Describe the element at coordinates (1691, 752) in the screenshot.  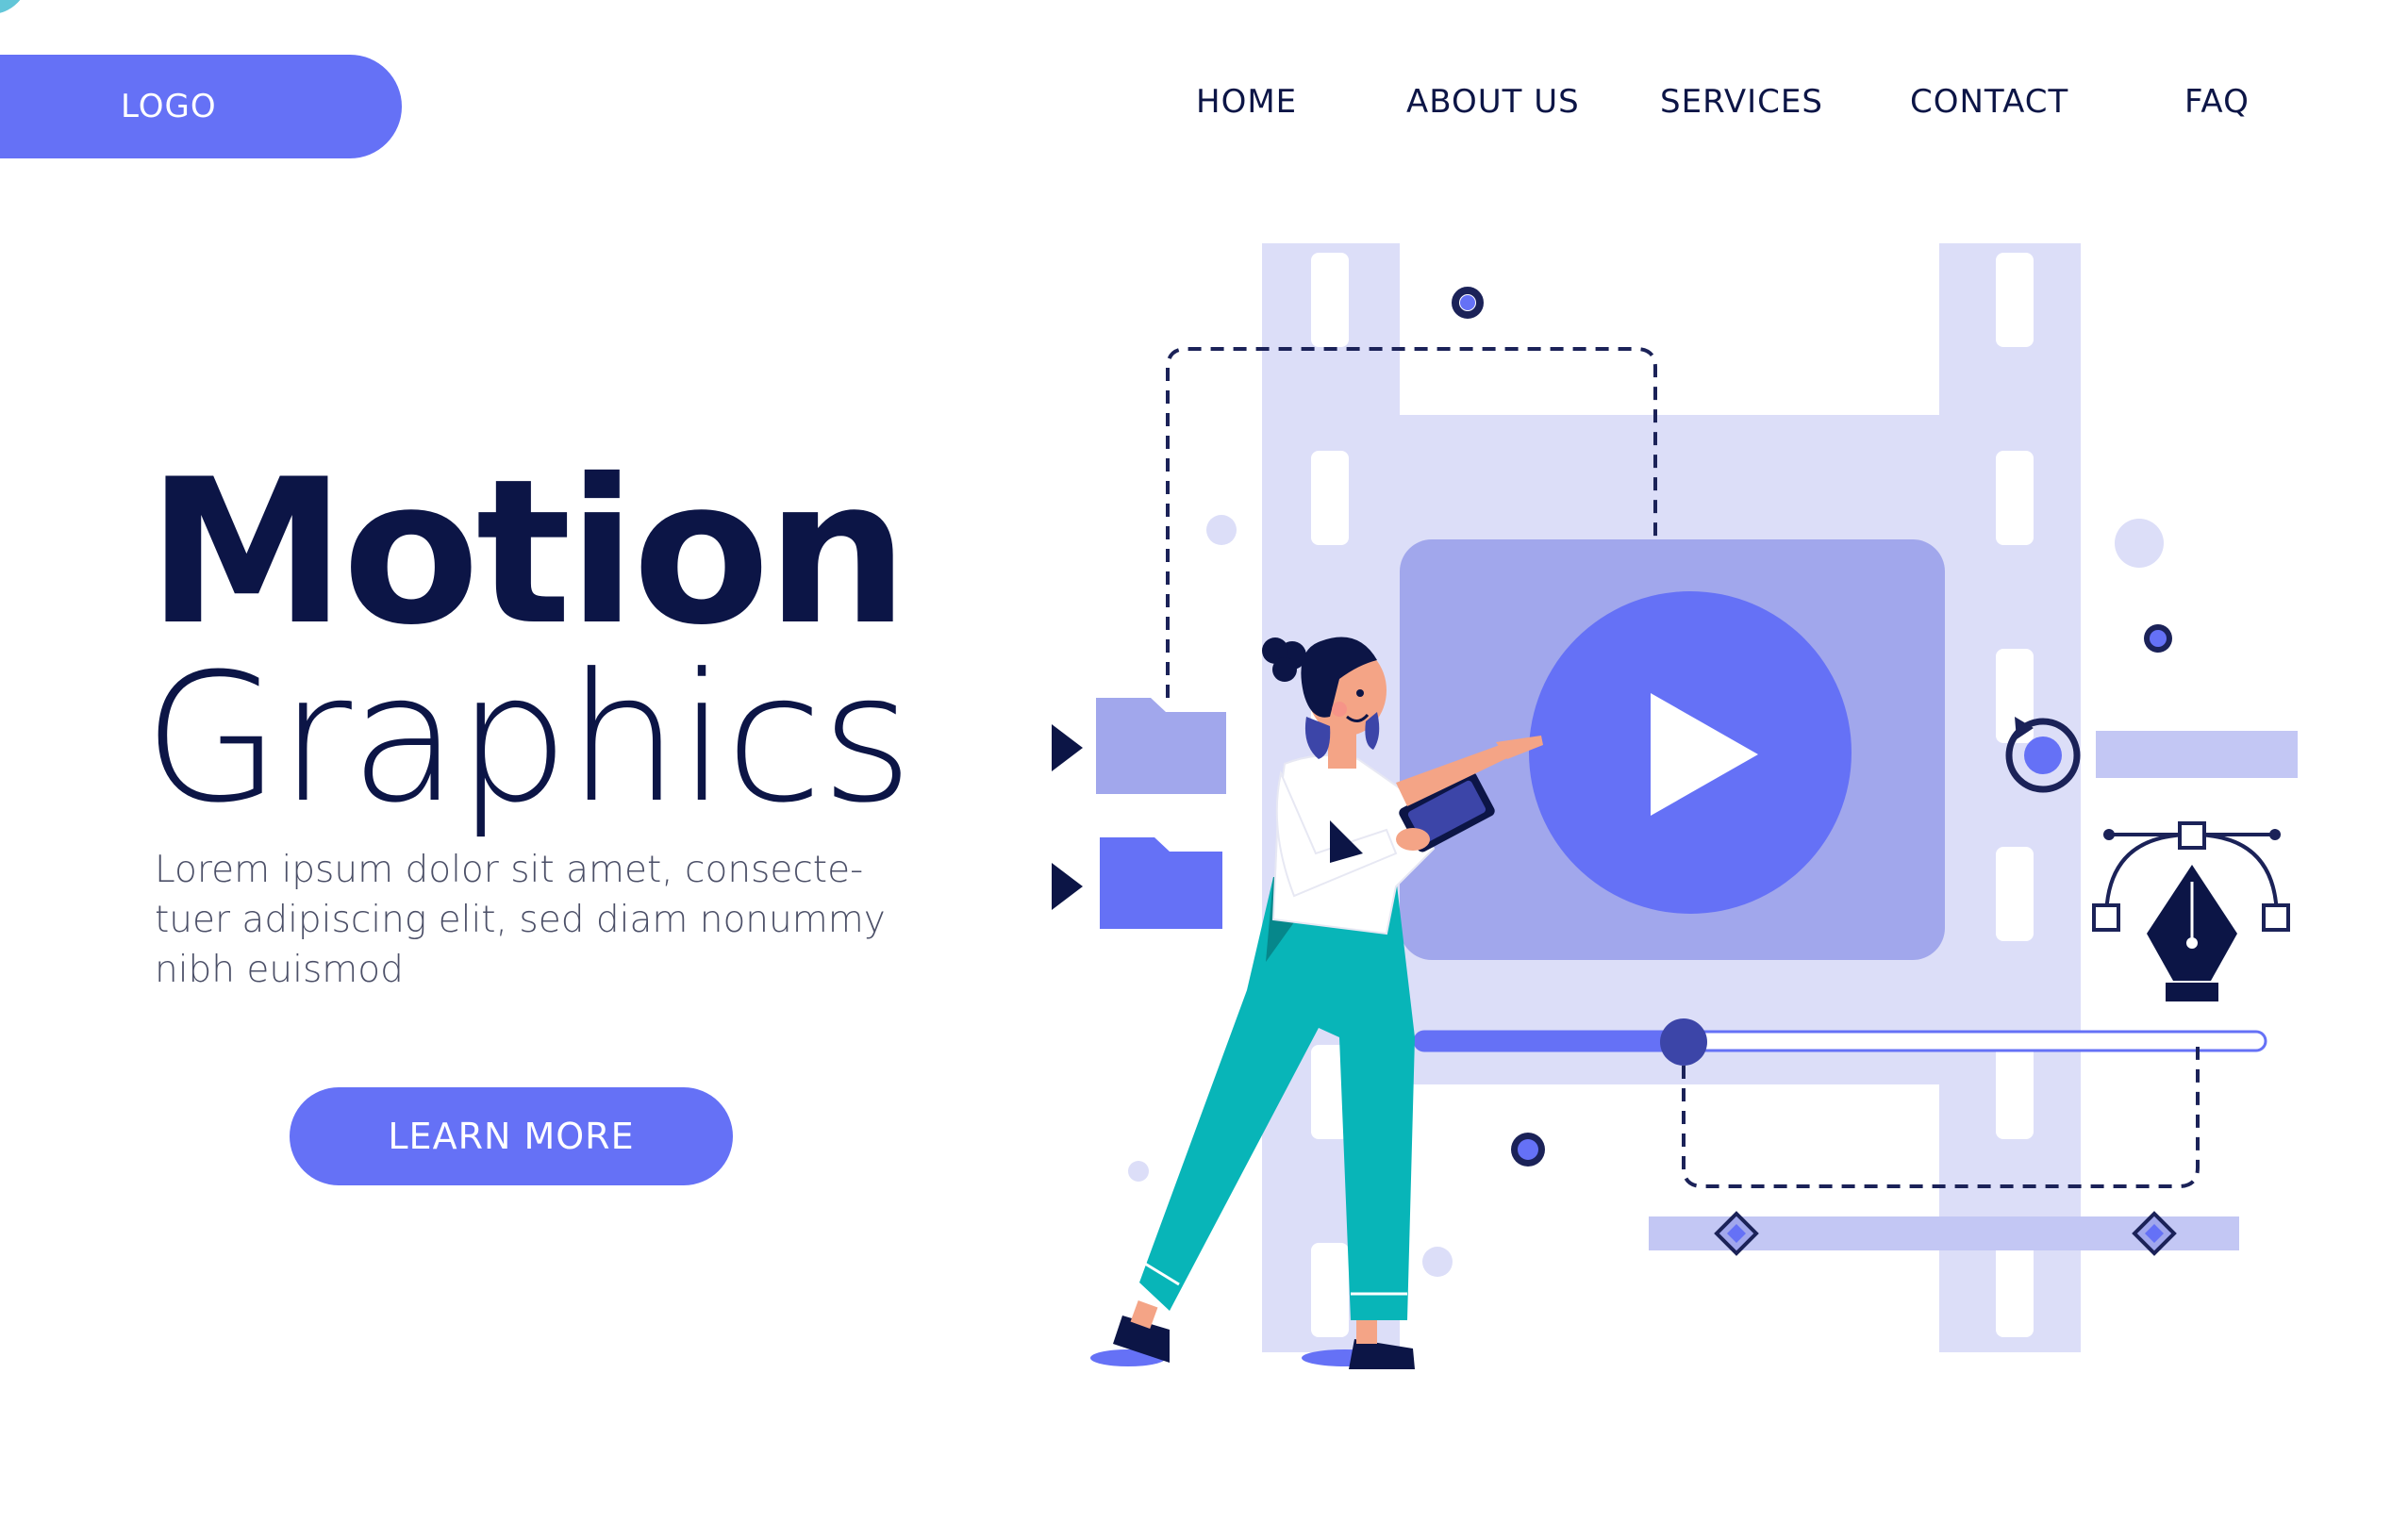
I see `play-button` at that location.